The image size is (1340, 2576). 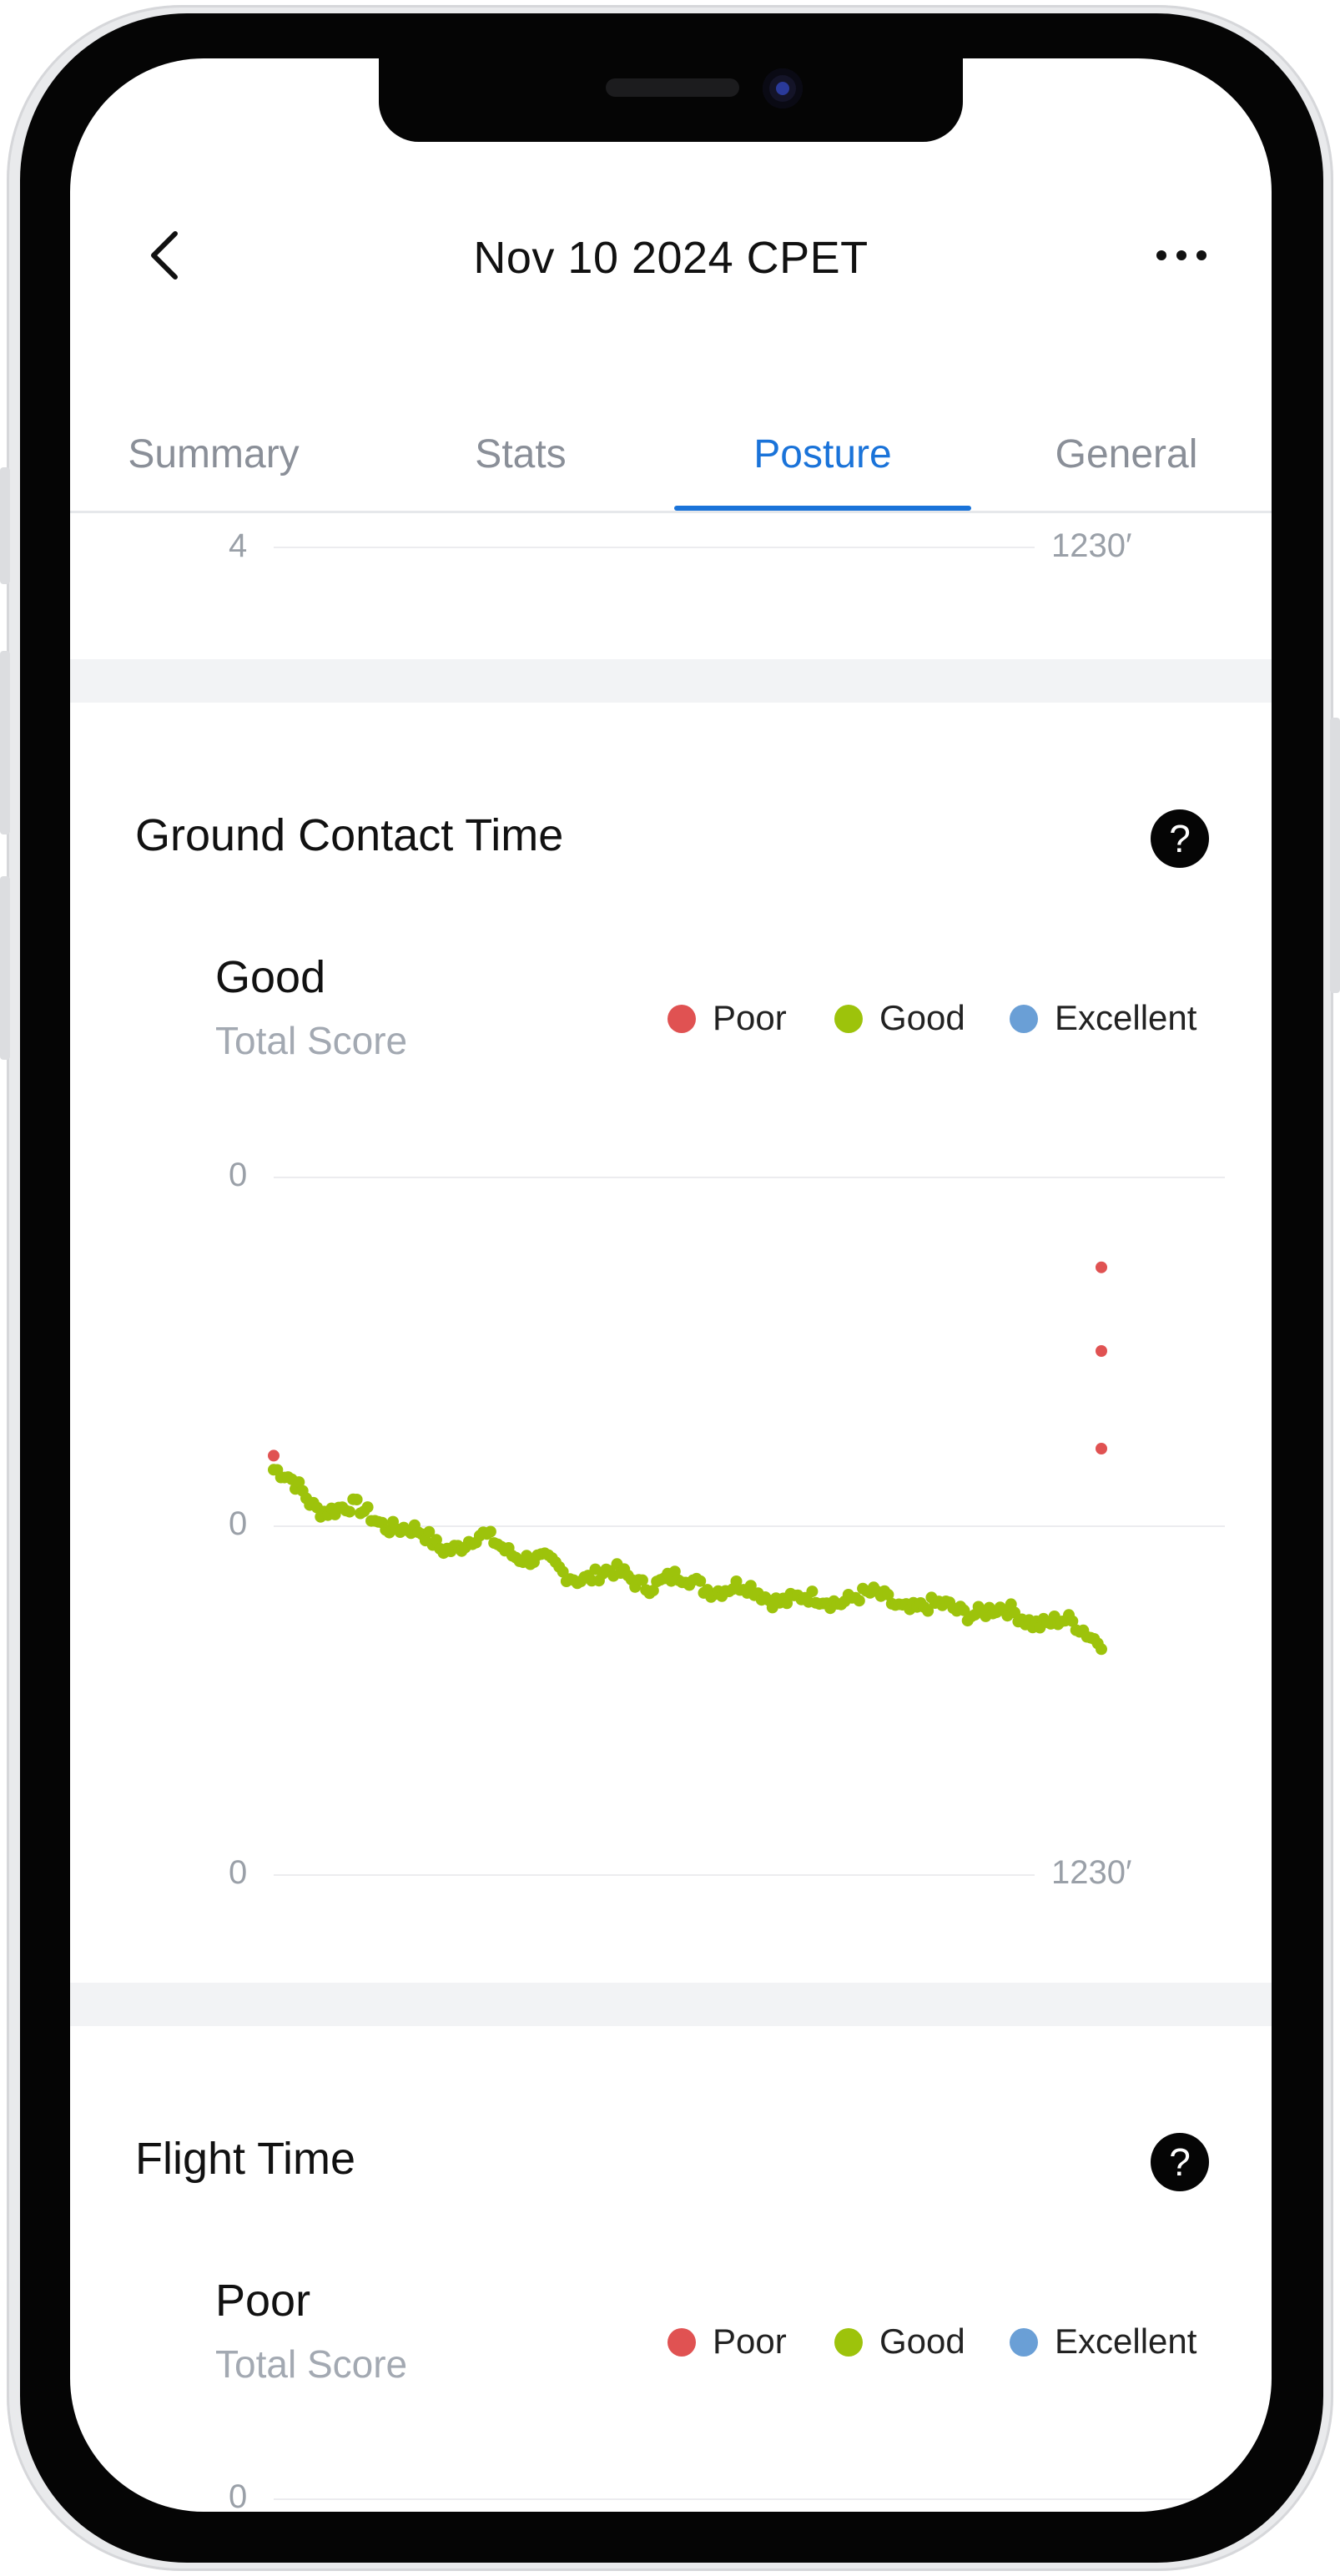 I want to click on device-notch, so click(x=671, y=100).